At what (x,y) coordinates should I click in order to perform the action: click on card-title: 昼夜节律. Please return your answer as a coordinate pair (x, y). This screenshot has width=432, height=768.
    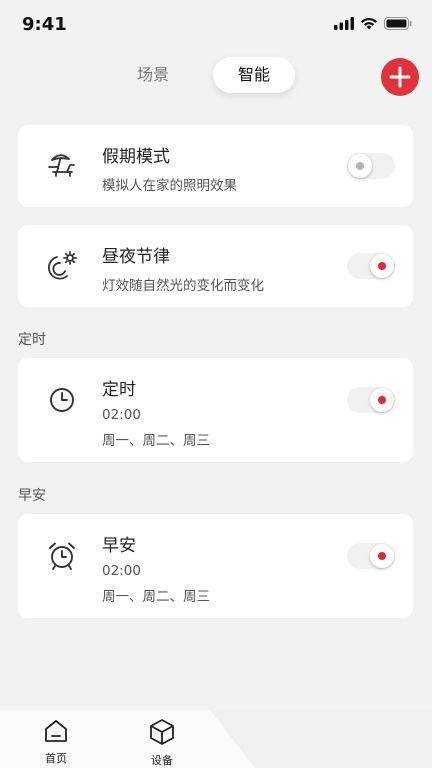
    Looking at the image, I should click on (136, 257).